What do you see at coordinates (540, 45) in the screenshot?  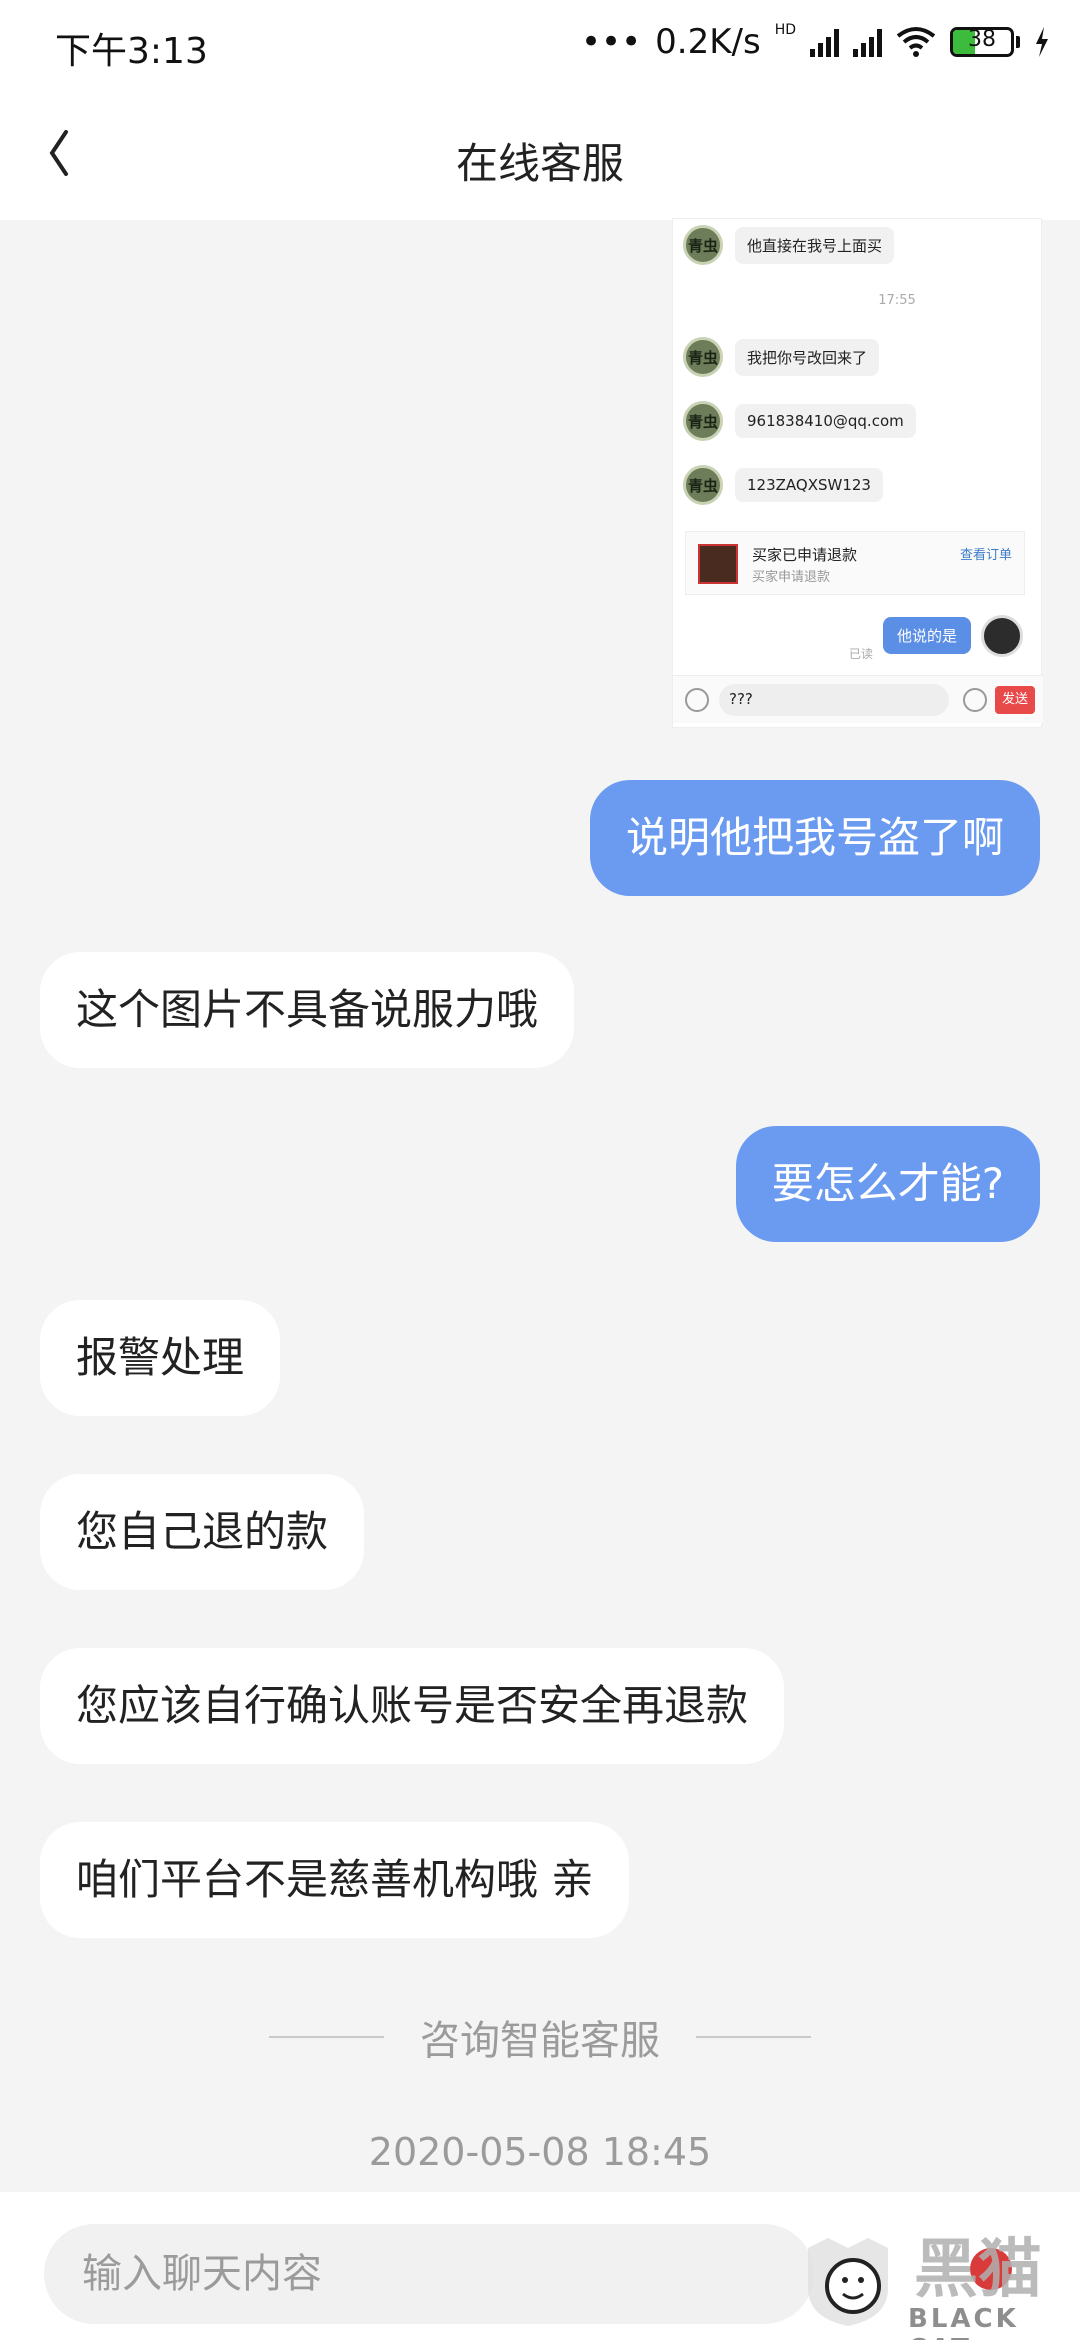 I see `status-bar: 下午3:13 ••• 0.2K/s HD 38` at bounding box center [540, 45].